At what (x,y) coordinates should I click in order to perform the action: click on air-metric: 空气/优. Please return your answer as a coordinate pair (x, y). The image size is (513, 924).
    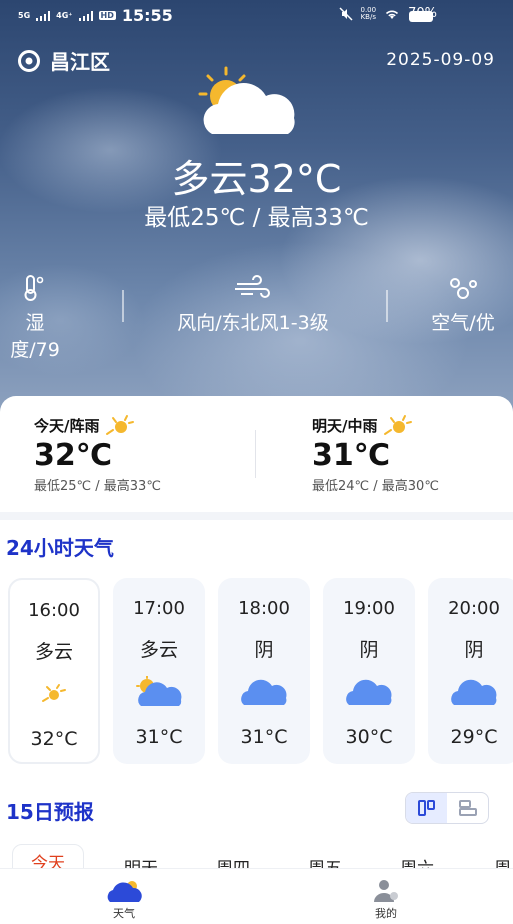
    Looking at the image, I should click on (463, 304).